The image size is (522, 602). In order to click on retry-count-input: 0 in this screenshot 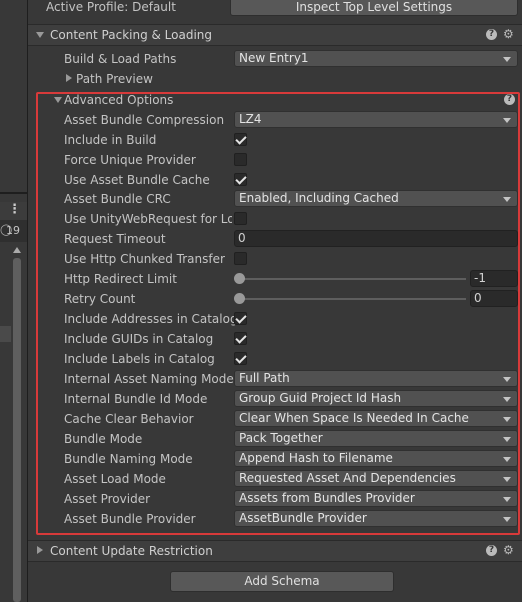, I will do `click(494, 298)`.